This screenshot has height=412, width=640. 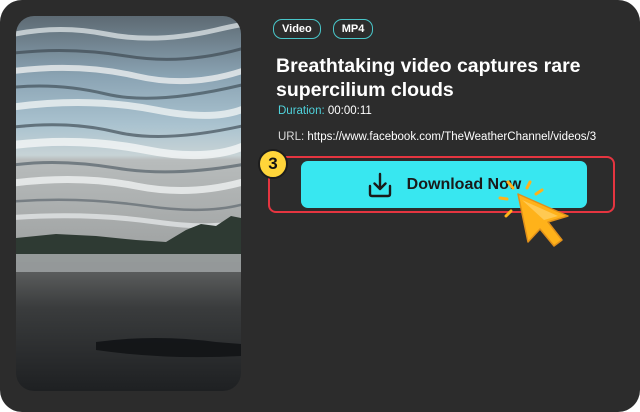 I want to click on duration-row: Duration: 00:00:11, so click(x=325, y=111).